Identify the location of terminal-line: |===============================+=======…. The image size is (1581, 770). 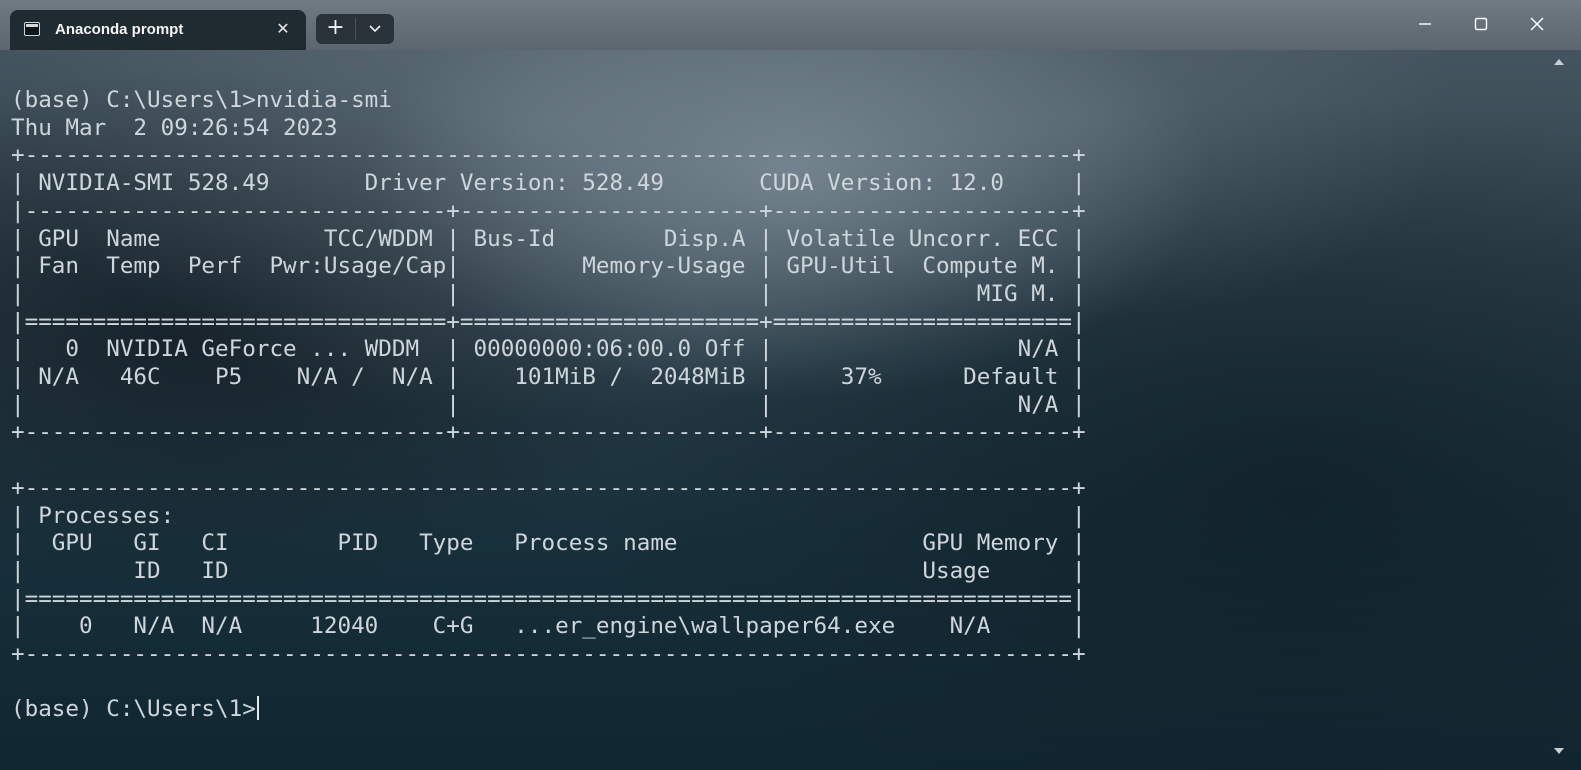
(548, 321).